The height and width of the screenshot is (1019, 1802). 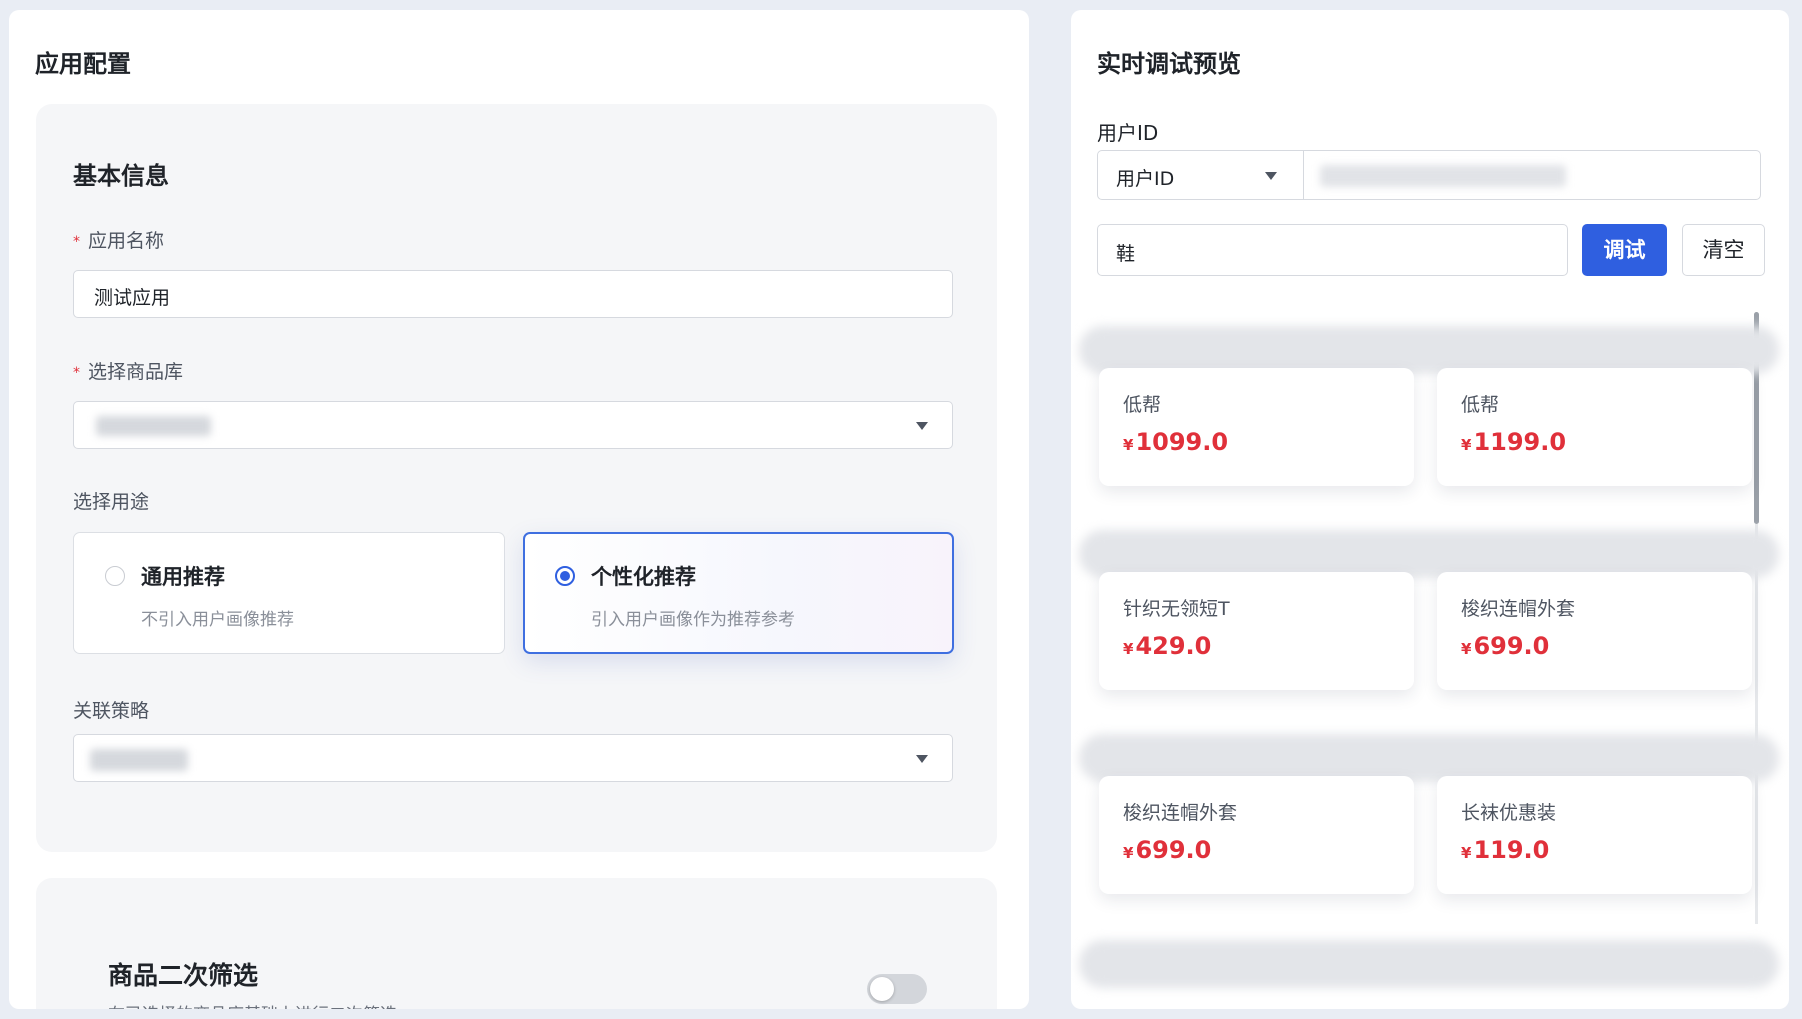 I want to click on product-lib-select, so click(x=513, y=425).